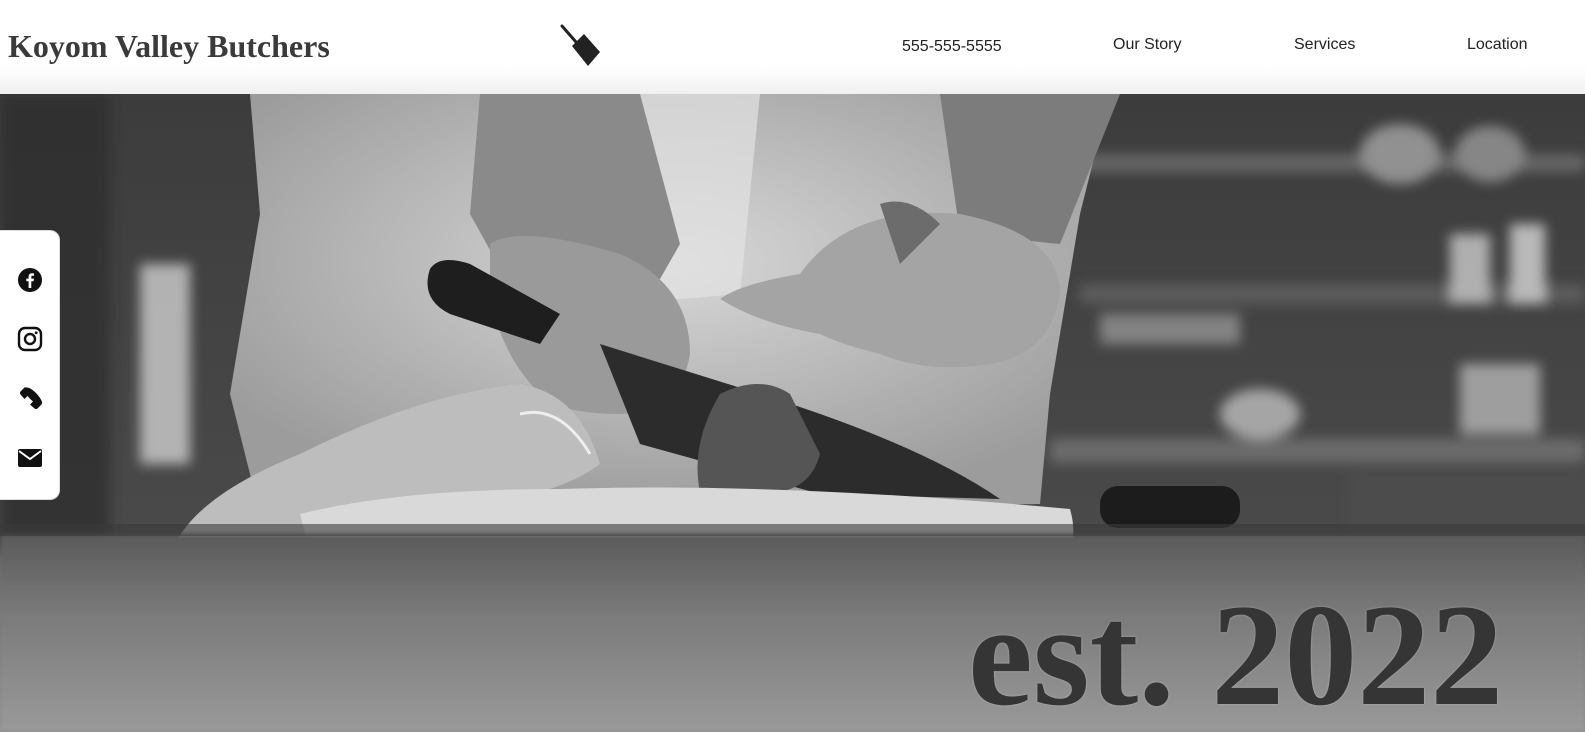 This screenshot has width=1585, height=732. Describe the element at coordinates (30, 365) in the screenshot. I see `social-rail` at that location.